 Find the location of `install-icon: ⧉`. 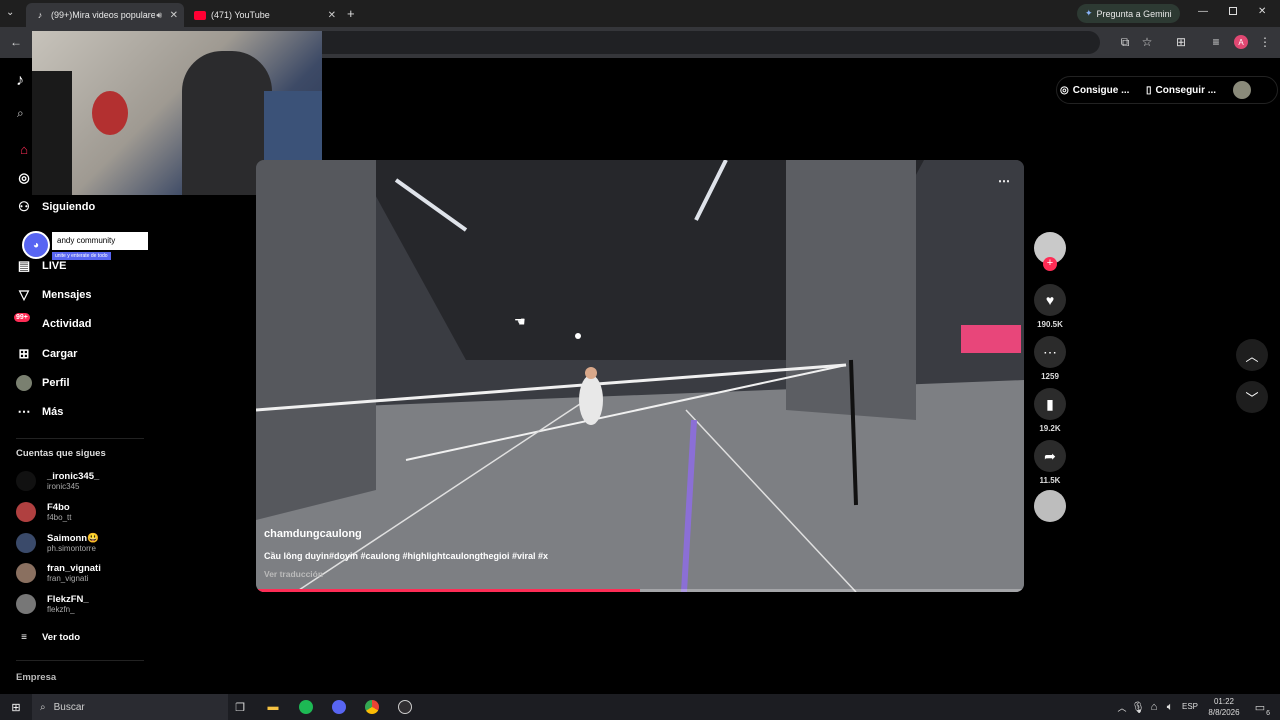

install-icon: ⧉ is located at coordinates (1125, 42).